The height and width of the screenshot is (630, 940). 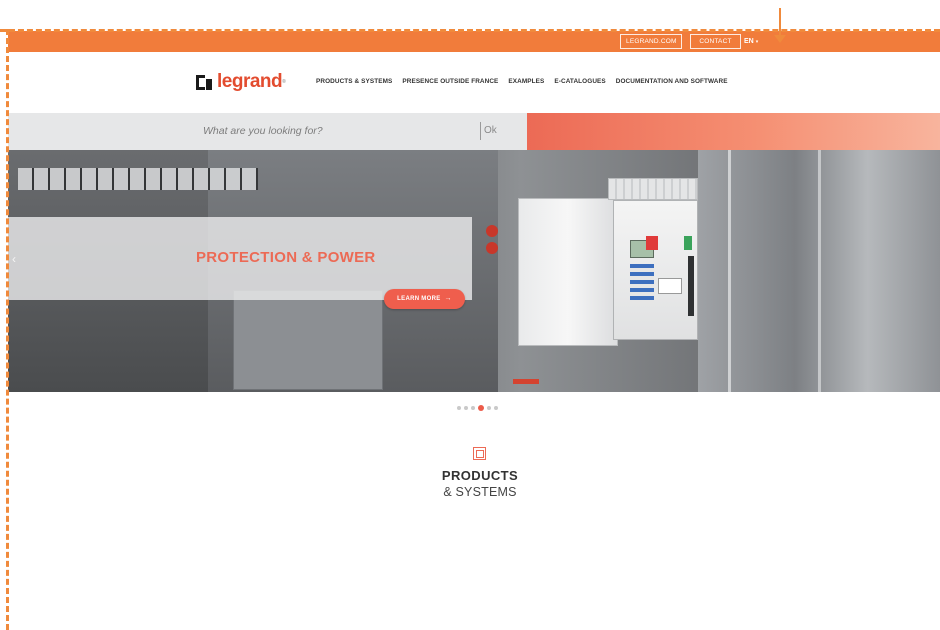 What do you see at coordinates (488, 131) in the screenshot?
I see `search-submit-button: Ok` at bounding box center [488, 131].